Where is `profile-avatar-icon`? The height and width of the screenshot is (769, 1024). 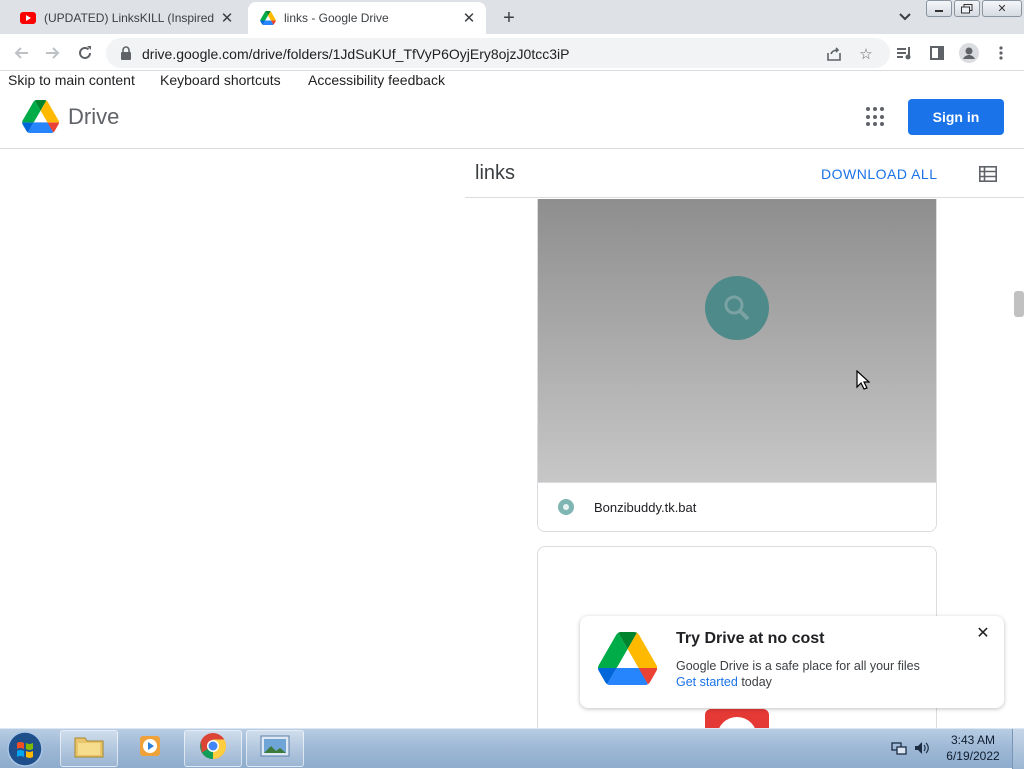
profile-avatar-icon is located at coordinates (969, 53).